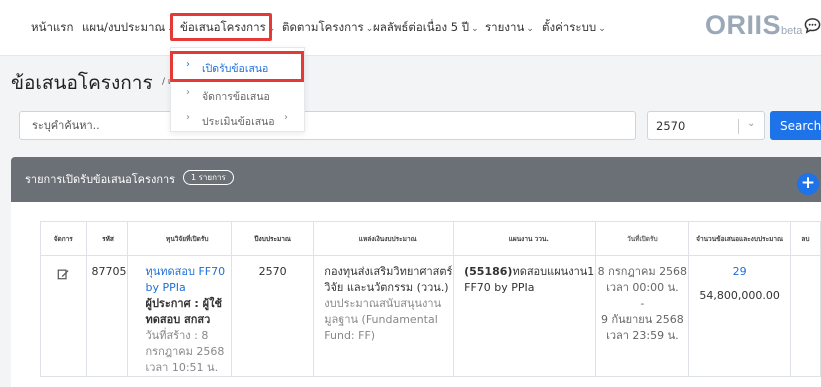 This screenshot has height=387, width=821. Describe the element at coordinates (812, 25) in the screenshot. I see `chat-icon` at that location.